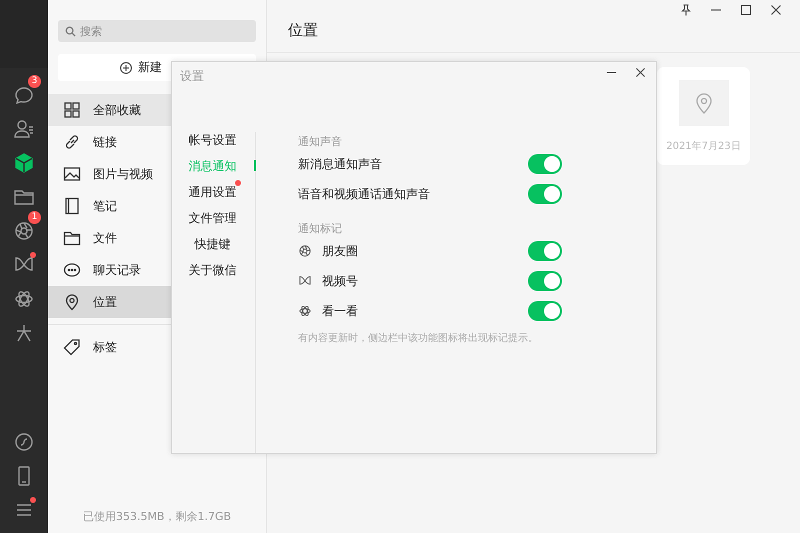 Image resolution: width=800 pixels, height=533 pixels. I want to click on setting-label: 朋友圈, so click(340, 251).